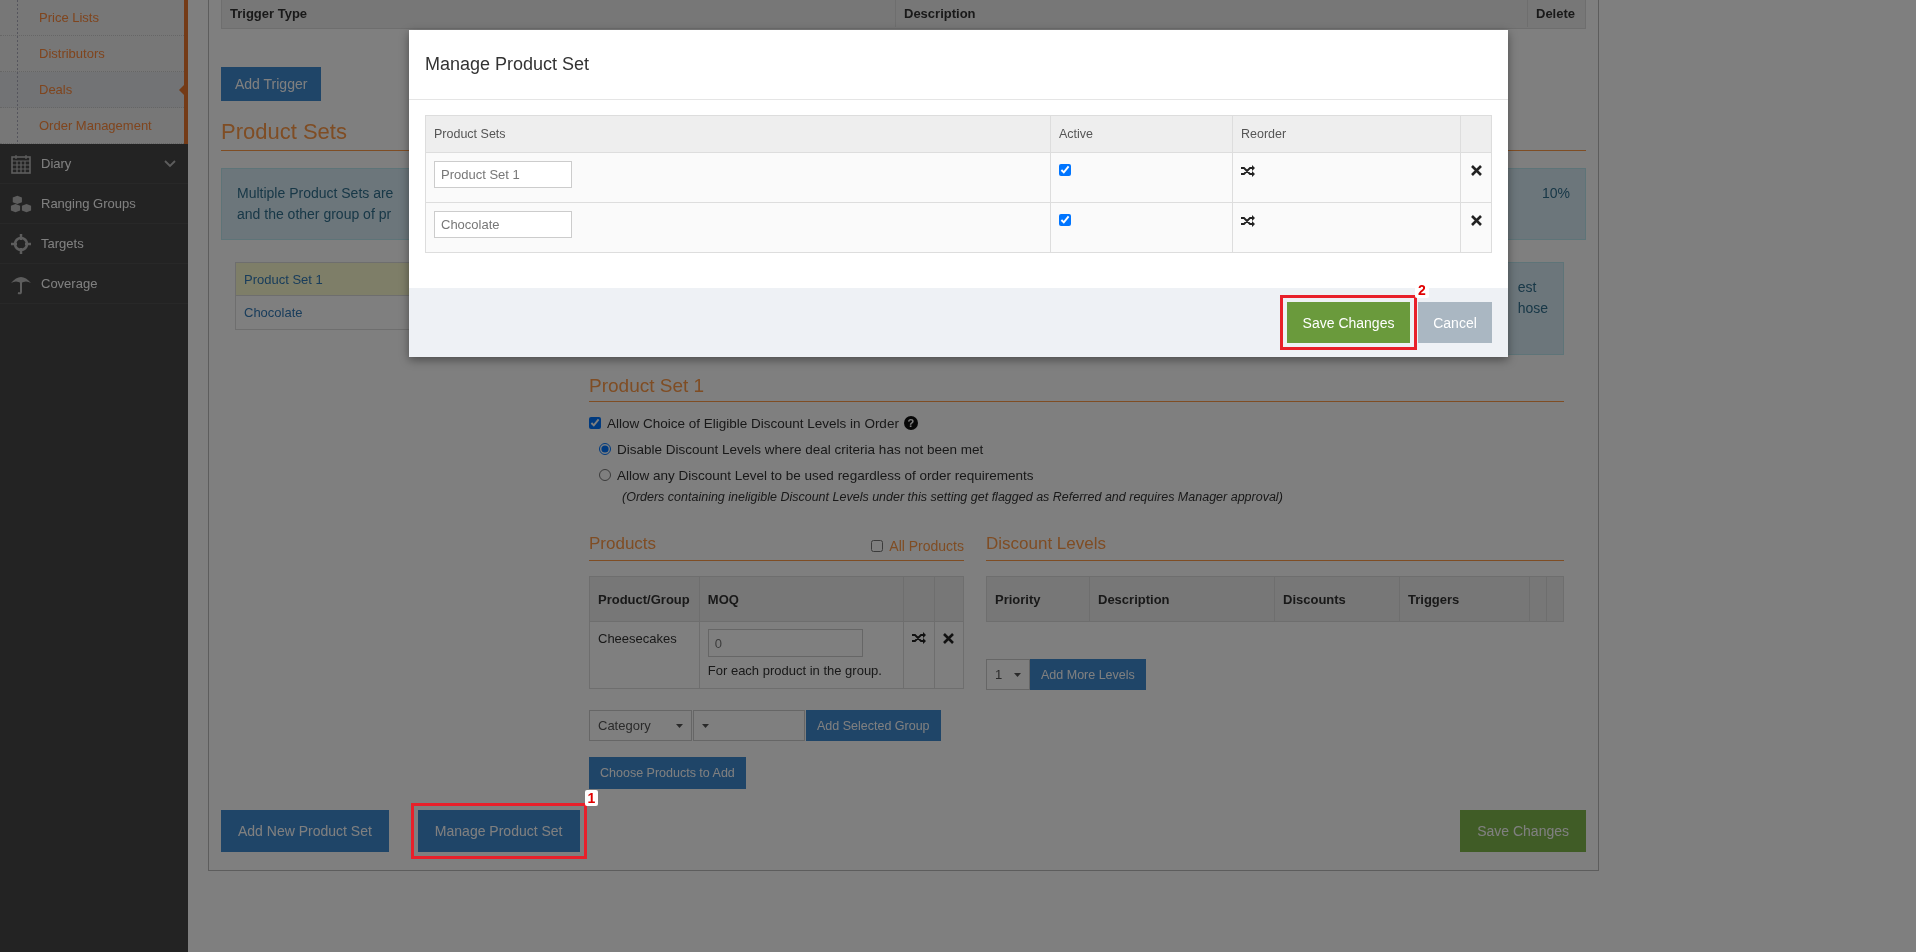  I want to click on crosshair-icon, so click(21, 243).